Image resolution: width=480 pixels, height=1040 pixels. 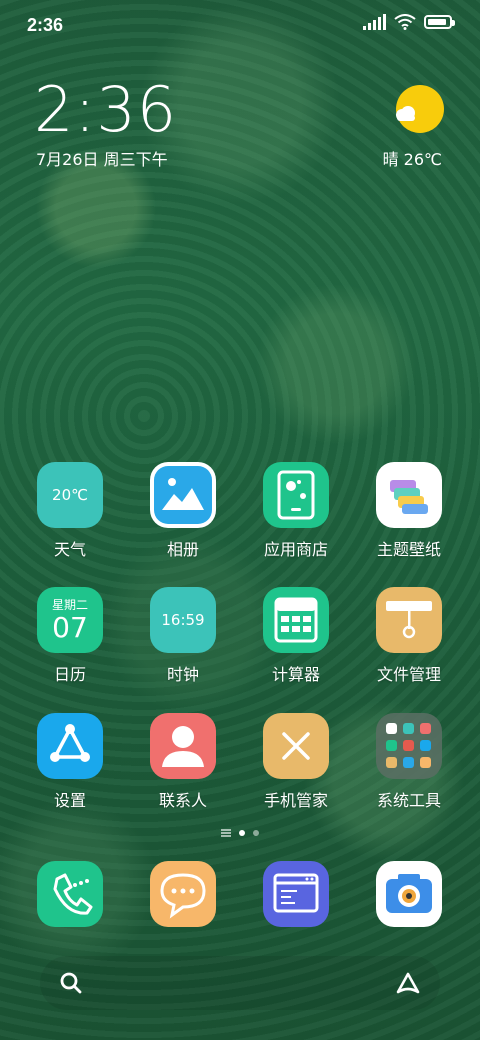 What do you see at coordinates (296, 620) in the screenshot?
I see `calculator-icon` at bounding box center [296, 620].